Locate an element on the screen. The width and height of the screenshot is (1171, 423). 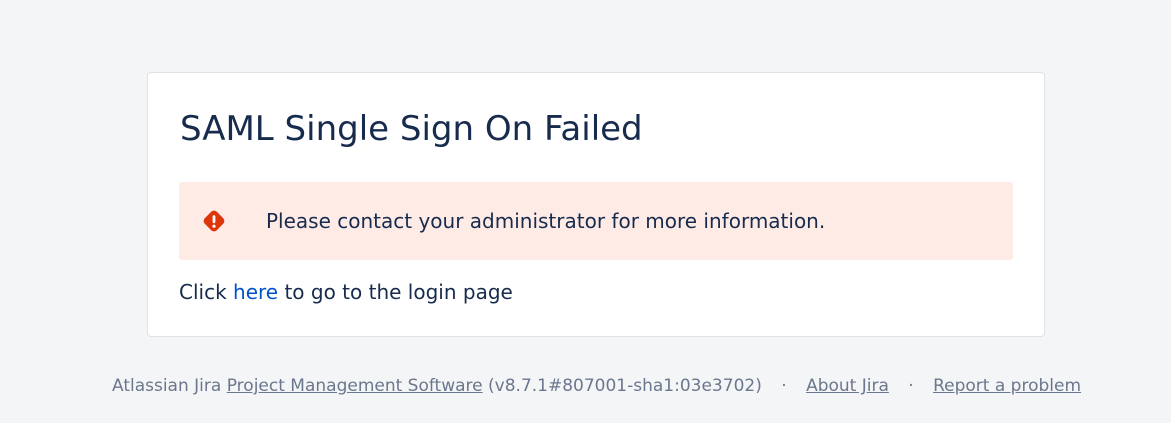
login-redirect-suffix: to go to the login page is located at coordinates (398, 292).